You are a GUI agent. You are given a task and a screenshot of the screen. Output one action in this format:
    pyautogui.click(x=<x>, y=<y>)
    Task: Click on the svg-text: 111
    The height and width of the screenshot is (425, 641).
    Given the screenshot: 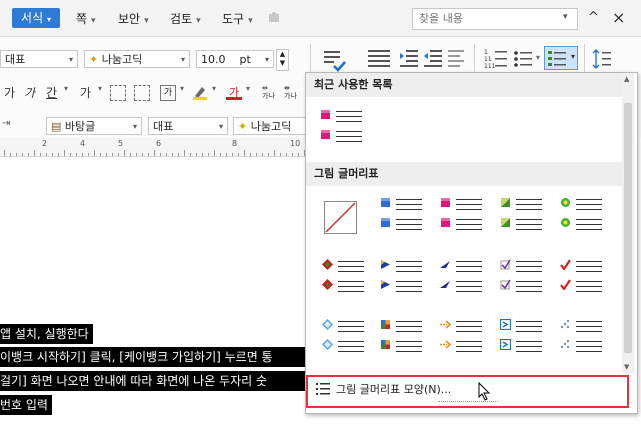 What is the action you would take?
    pyautogui.click(x=490, y=66)
    